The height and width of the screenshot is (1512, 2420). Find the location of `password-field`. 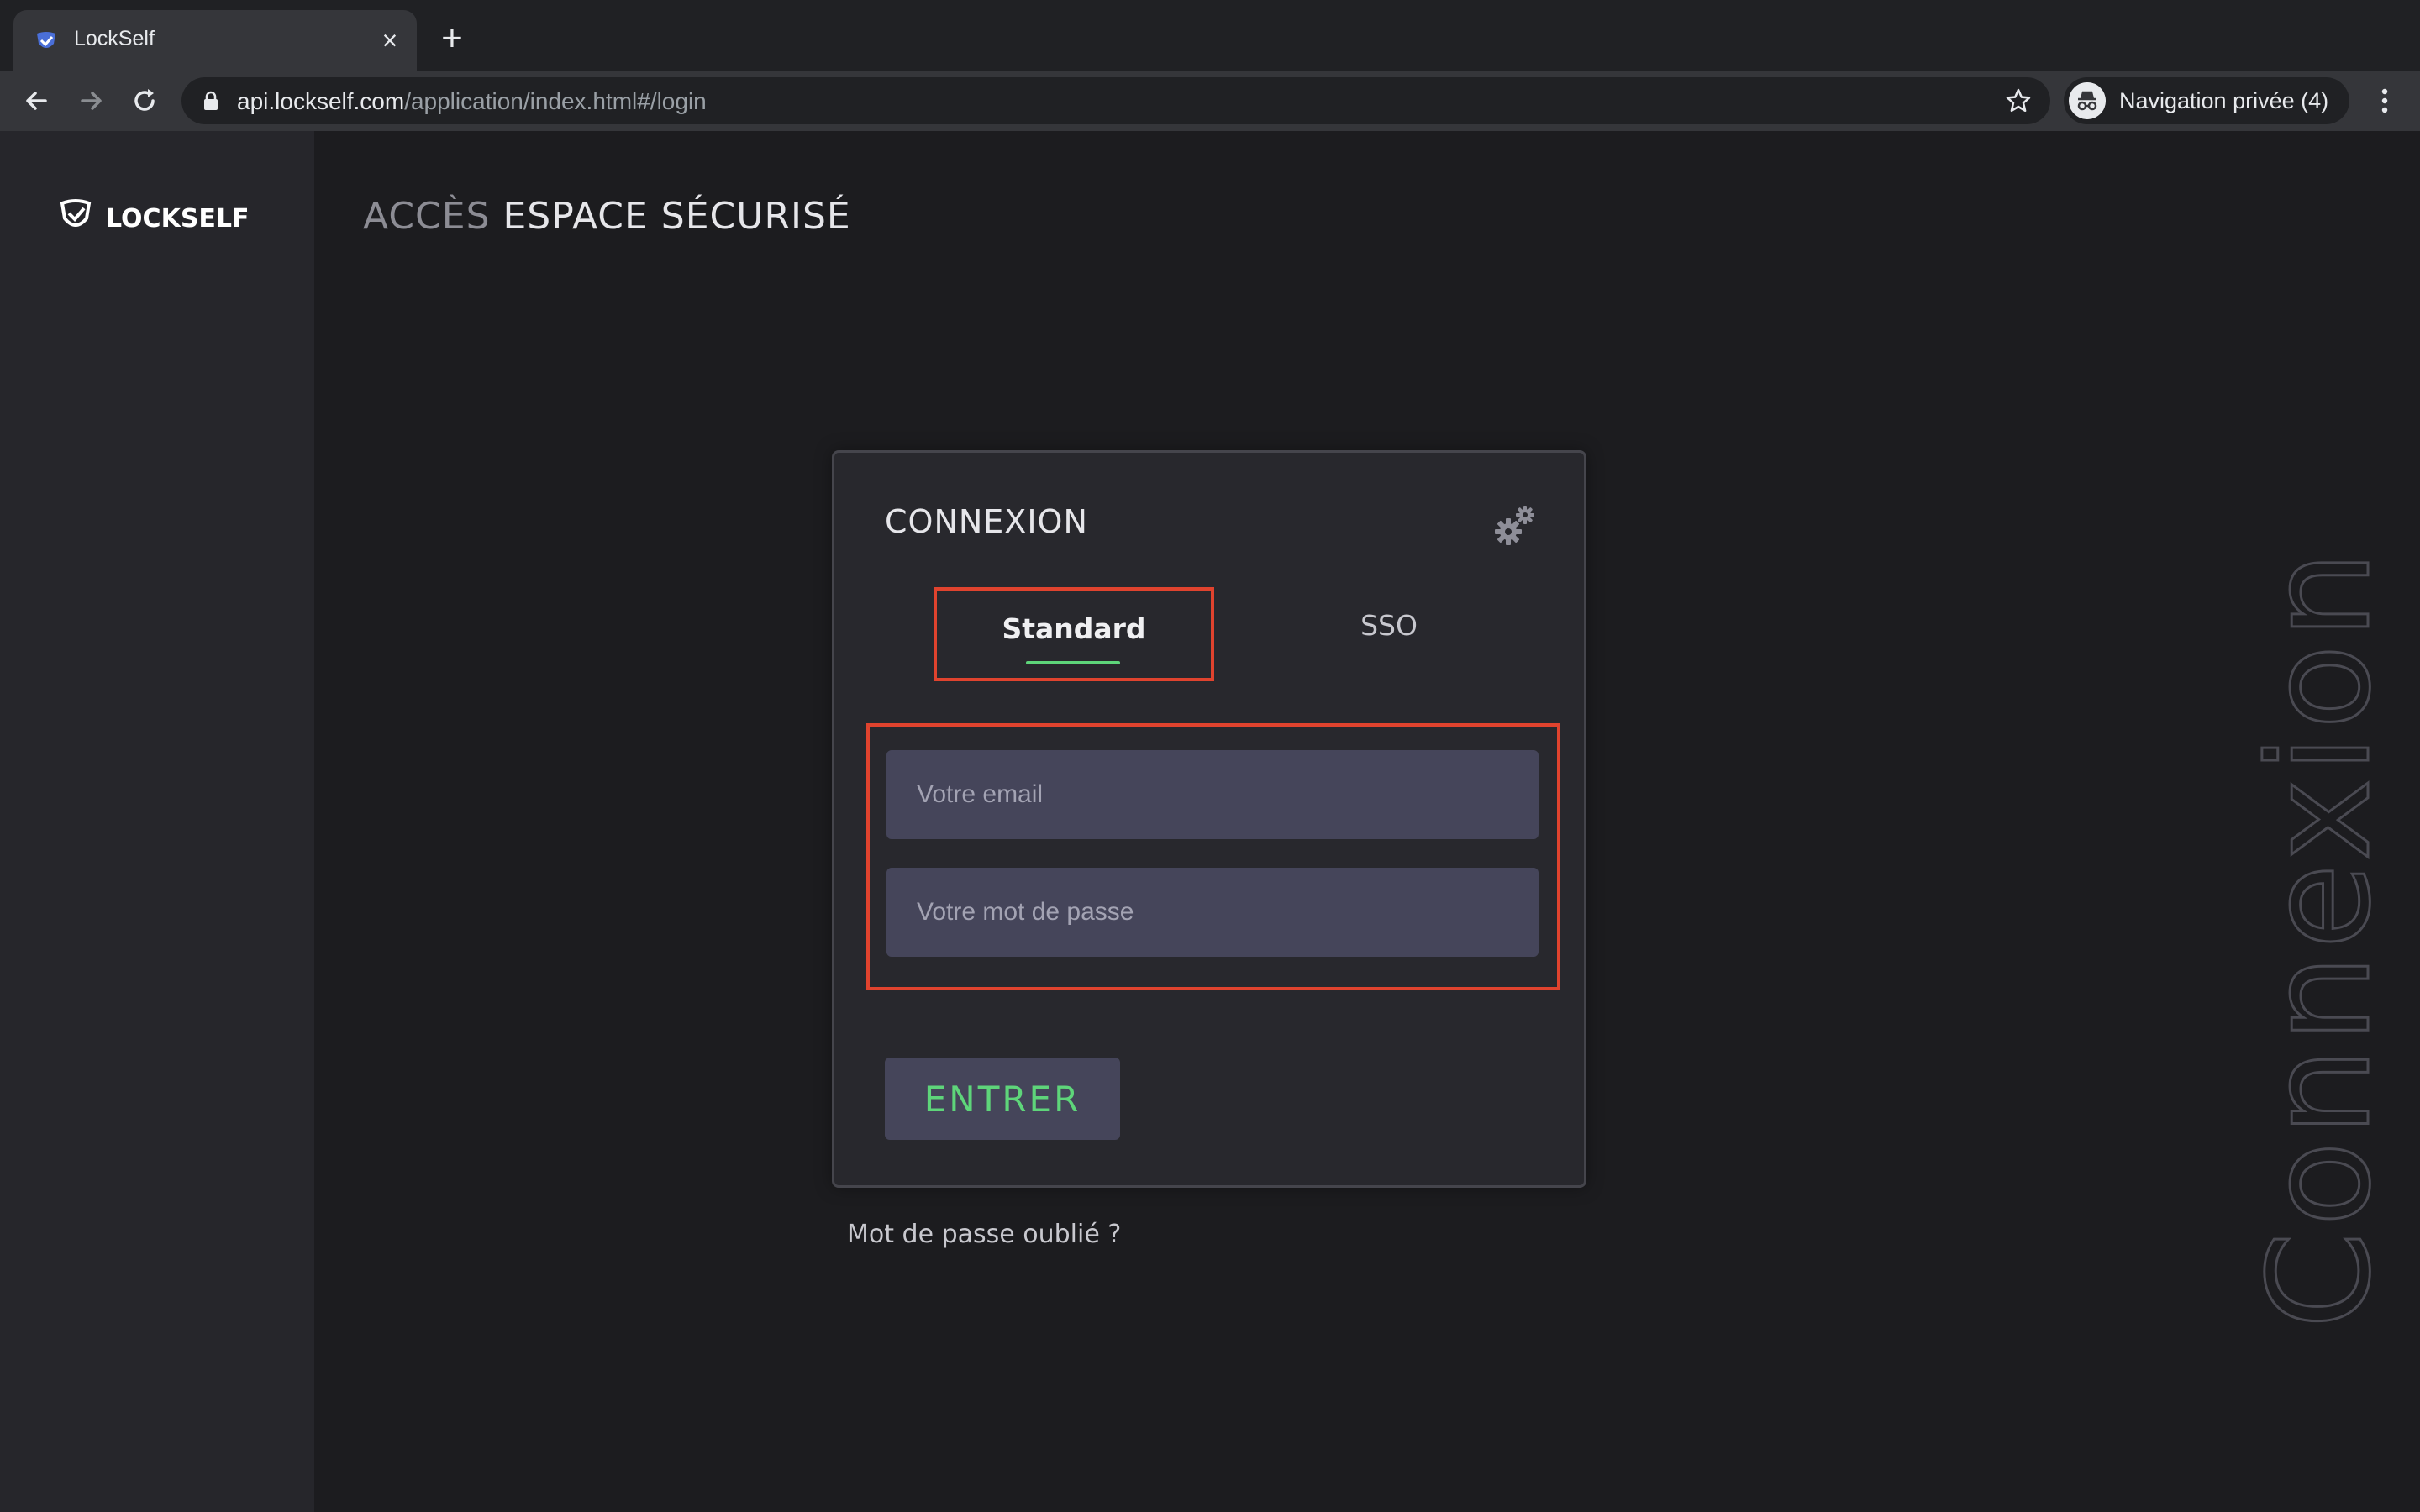

password-field is located at coordinates (1212, 912).